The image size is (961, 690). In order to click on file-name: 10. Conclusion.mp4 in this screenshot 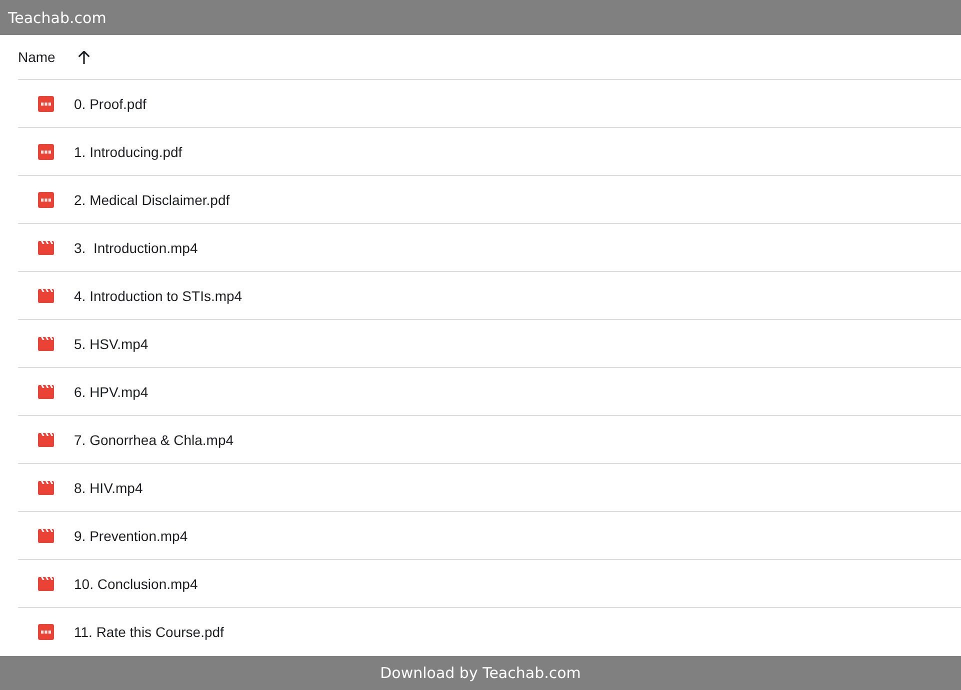, I will do `click(136, 584)`.